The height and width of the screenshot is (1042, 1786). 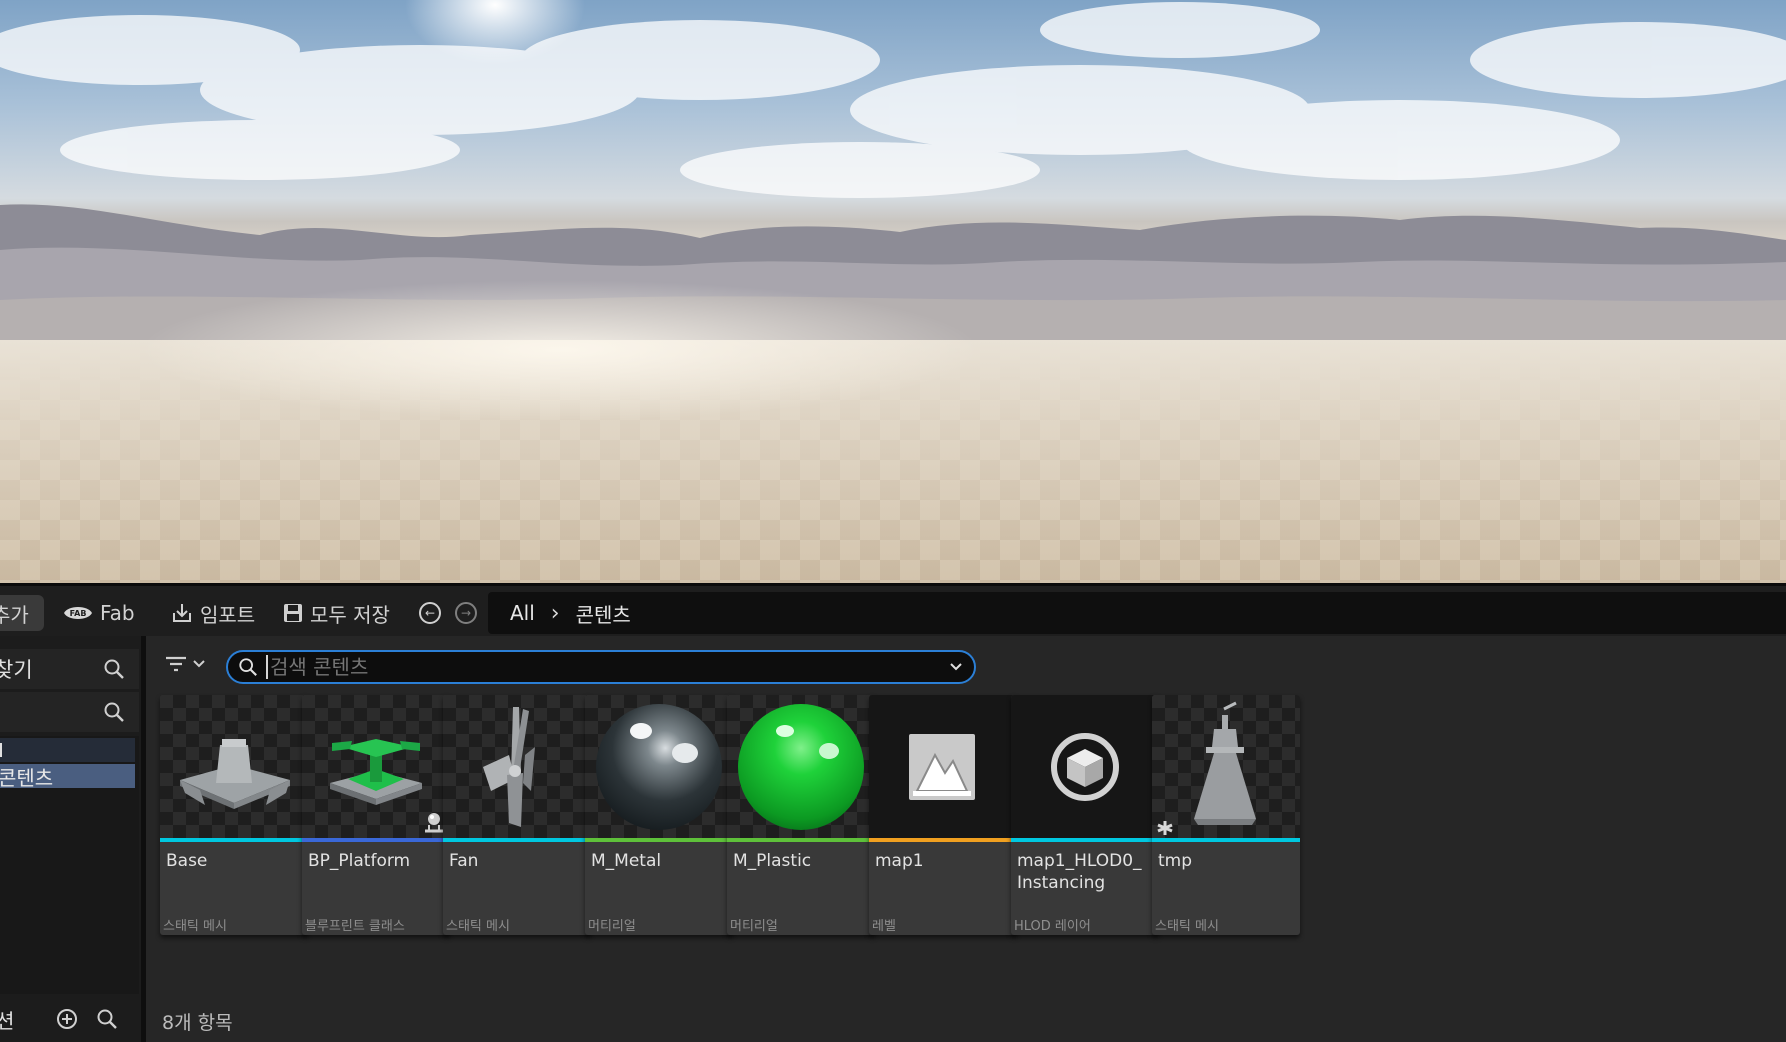 I want to click on material-metal-sphere-icon, so click(x=659, y=767).